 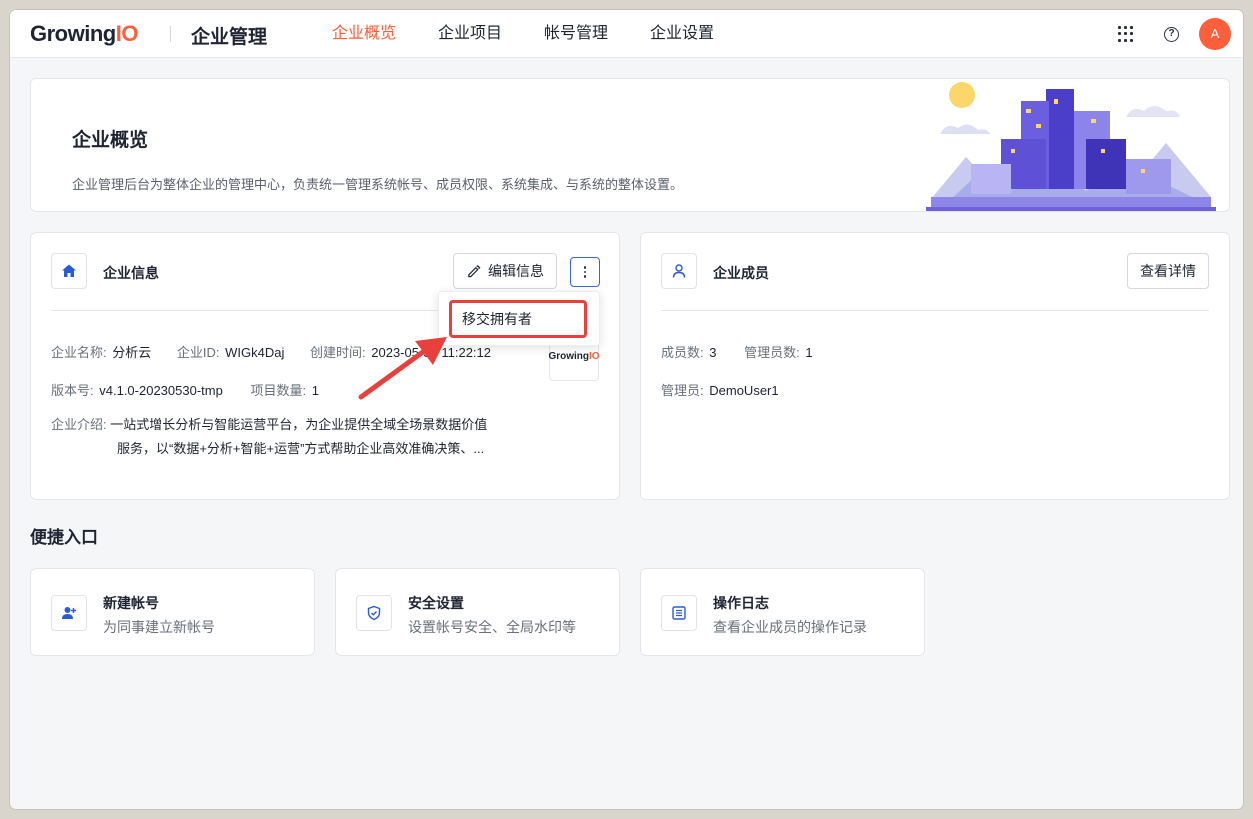 I want to click on page-title: 企业概览, so click(x=110, y=140).